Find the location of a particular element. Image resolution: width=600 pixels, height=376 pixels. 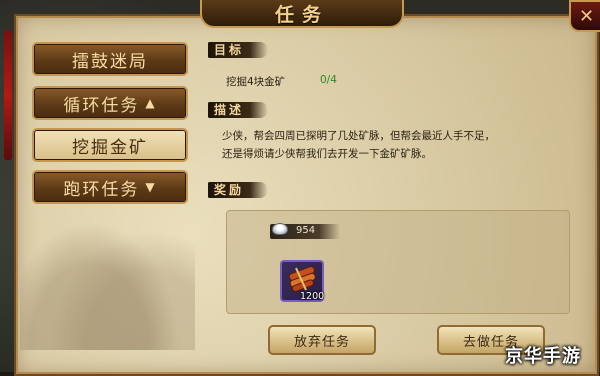

chevron-up-icon: ▲ is located at coordinates (151, 103).